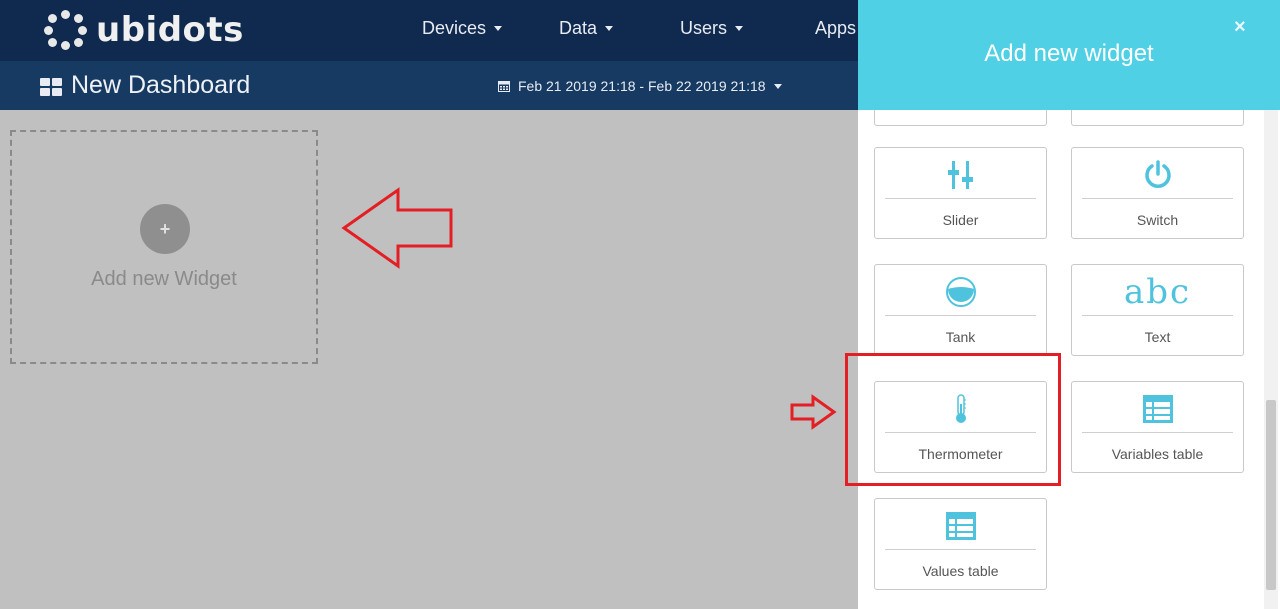 The height and width of the screenshot is (609, 1280). What do you see at coordinates (454, 28) in the screenshot?
I see `nav-devices-label: Devices` at bounding box center [454, 28].